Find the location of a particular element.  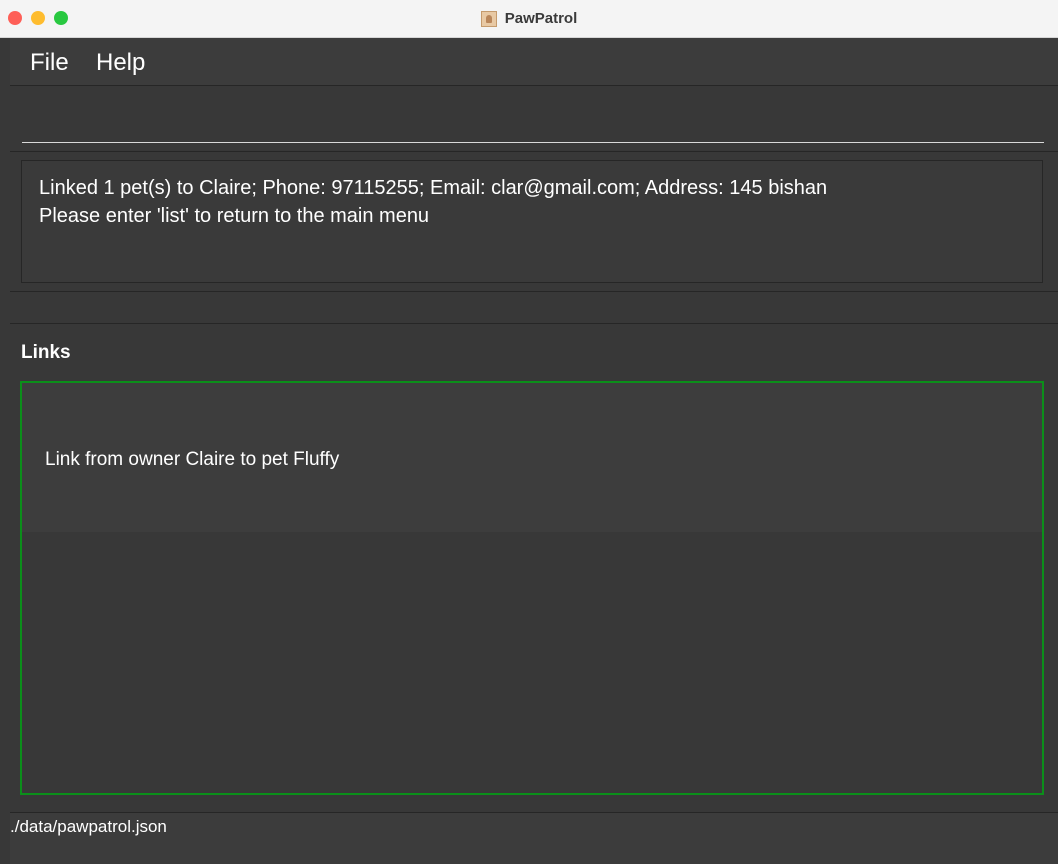

title-bar: PawPatrol is located at coordinates (529, 19).